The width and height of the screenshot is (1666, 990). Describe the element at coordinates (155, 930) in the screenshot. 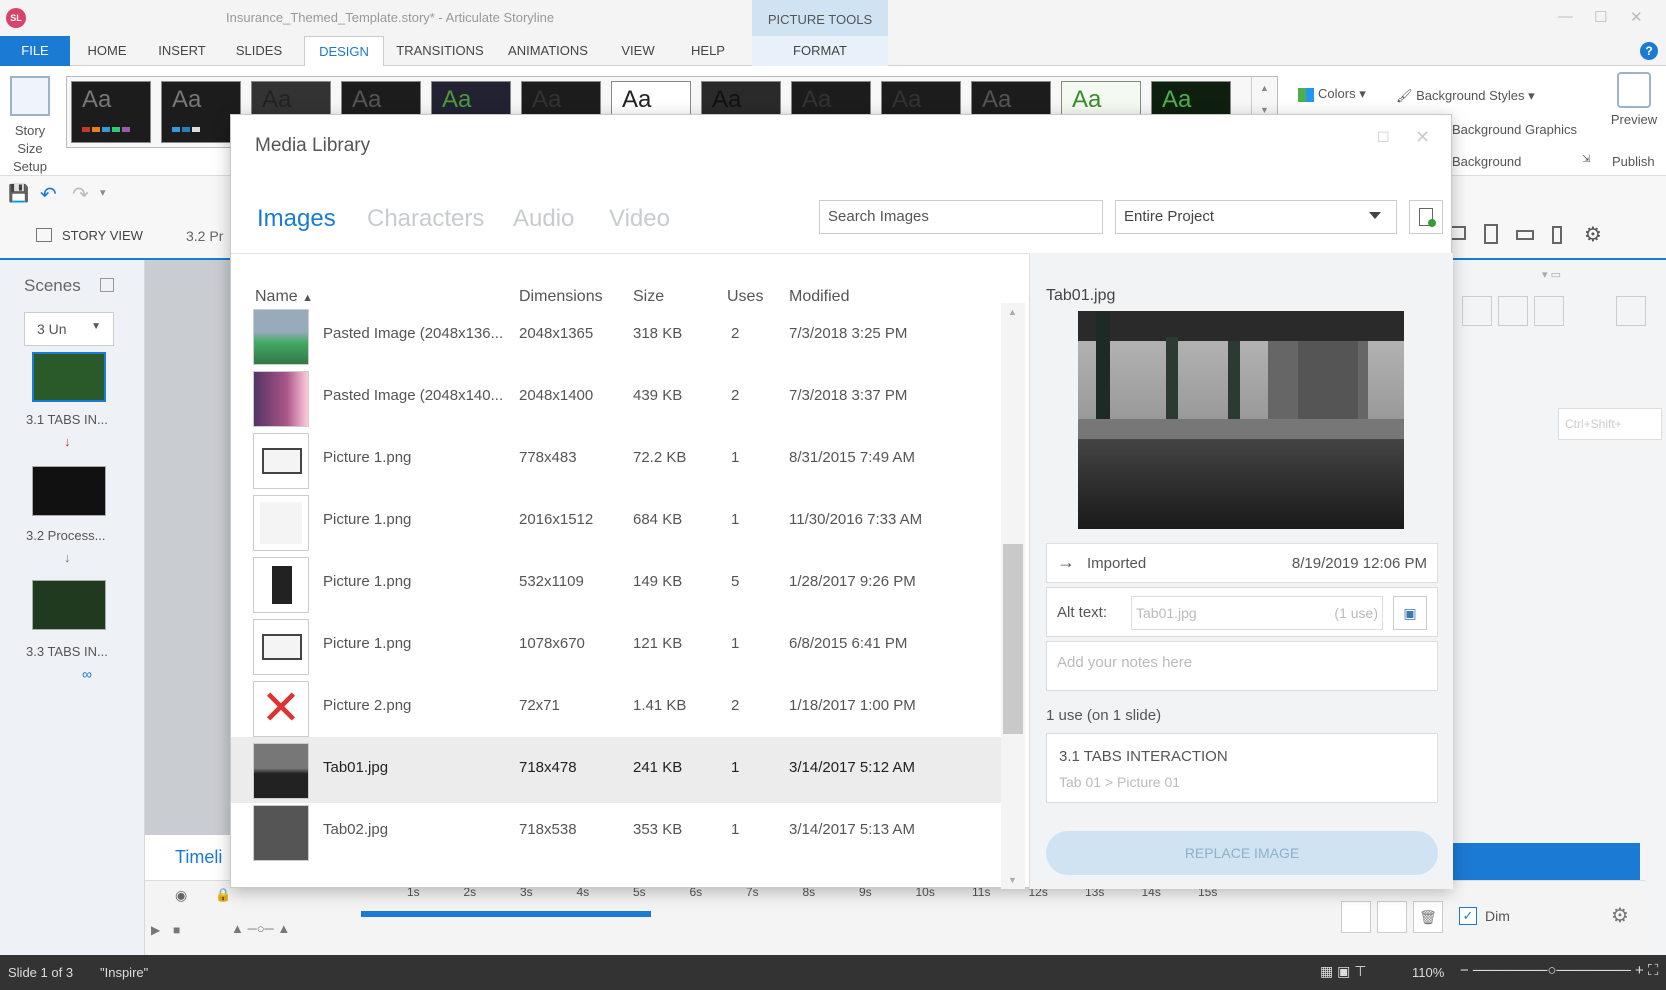

I see `play-icon: ▶` at that location.